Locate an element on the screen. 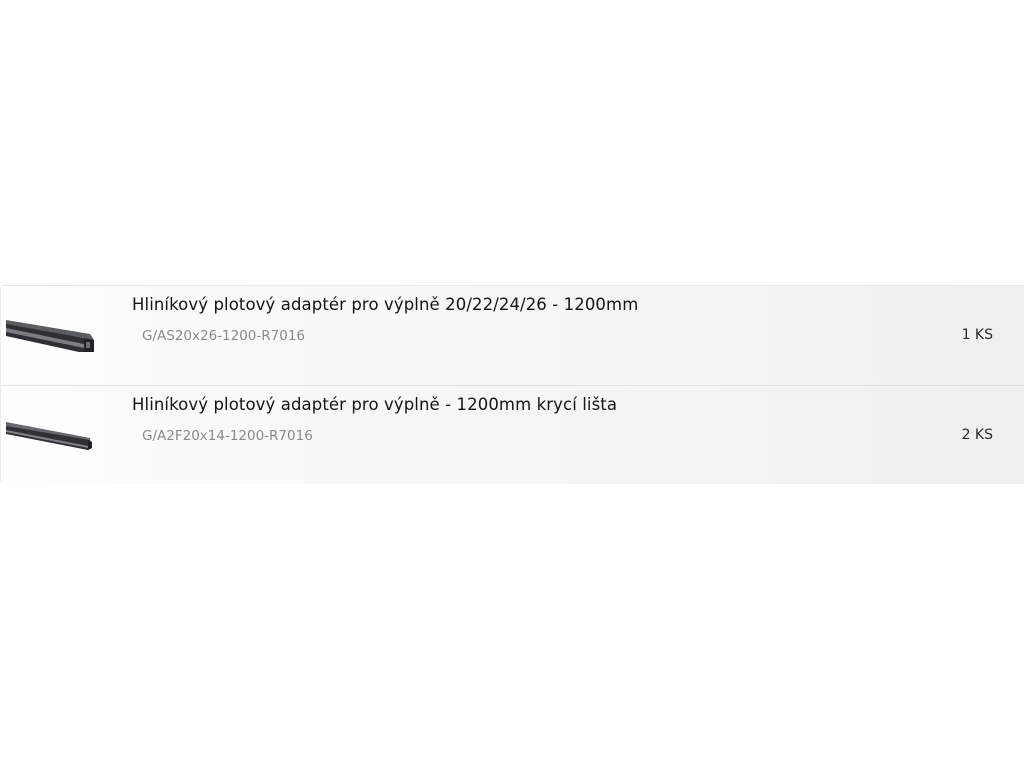  product-quantity: 1 KS is located at coordinates (977, 335).